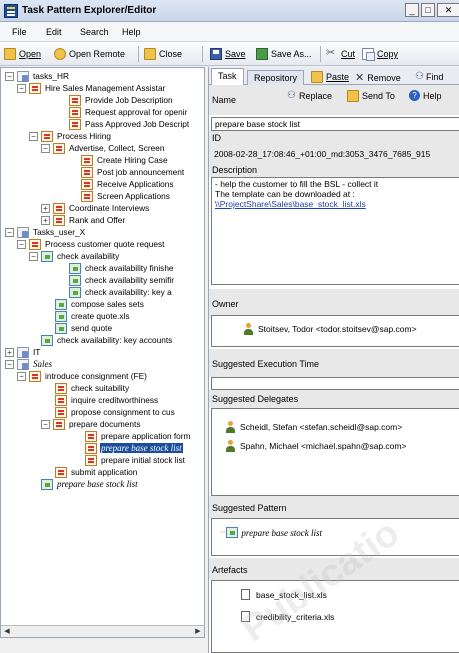 This screenshot has width=459, height=653. I want to click on tree-item-selected: prepare base stock list, so click(134, 448).